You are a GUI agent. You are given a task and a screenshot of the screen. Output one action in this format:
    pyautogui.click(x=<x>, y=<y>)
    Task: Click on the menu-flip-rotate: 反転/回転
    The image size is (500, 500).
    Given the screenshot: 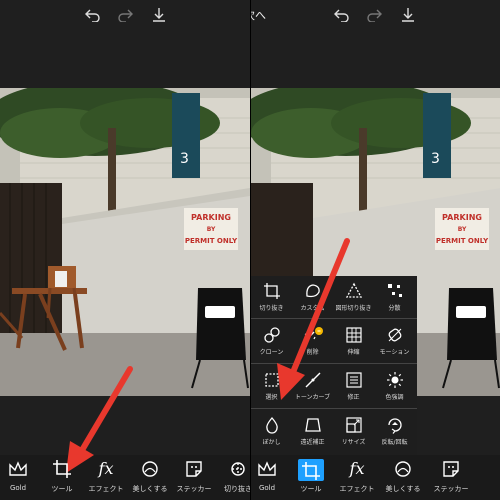 What is the action you would take?
    pyautogui.click(x=394, y=431)
    